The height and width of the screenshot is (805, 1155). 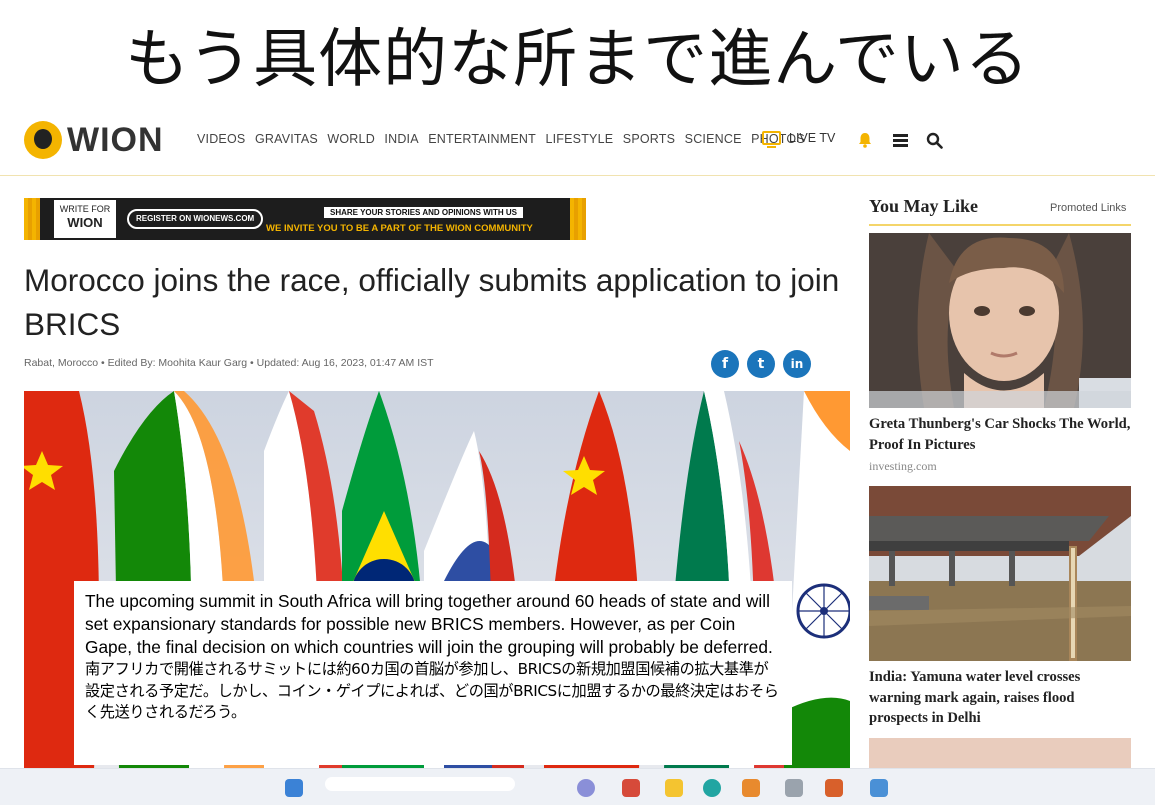 What do you see at coordinates (43, 140) in the screenshot?
I see `wion-logo-mark-icon` at bounding box center [43, 140].